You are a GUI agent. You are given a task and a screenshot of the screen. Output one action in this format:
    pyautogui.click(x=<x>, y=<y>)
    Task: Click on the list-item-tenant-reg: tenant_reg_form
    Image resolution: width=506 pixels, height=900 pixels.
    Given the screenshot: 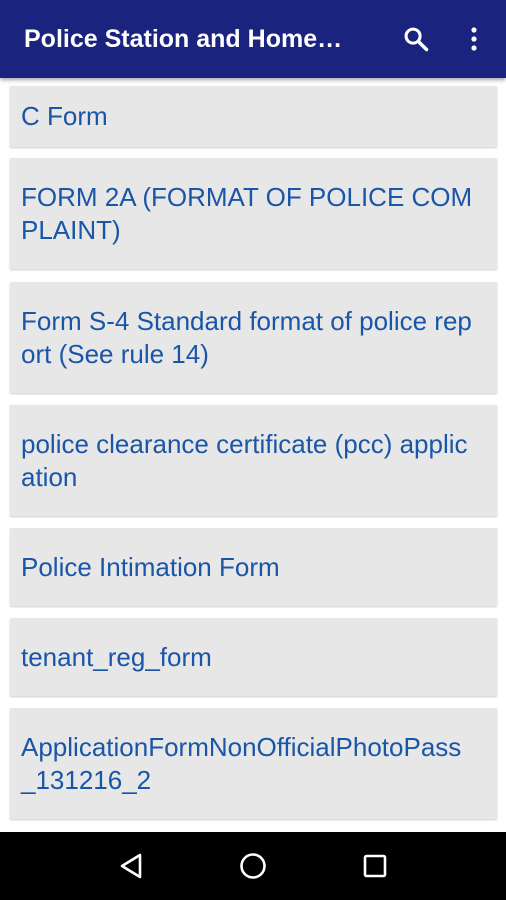 What is the action you would take?
    pyautogui.click(x=253, y=657)
    